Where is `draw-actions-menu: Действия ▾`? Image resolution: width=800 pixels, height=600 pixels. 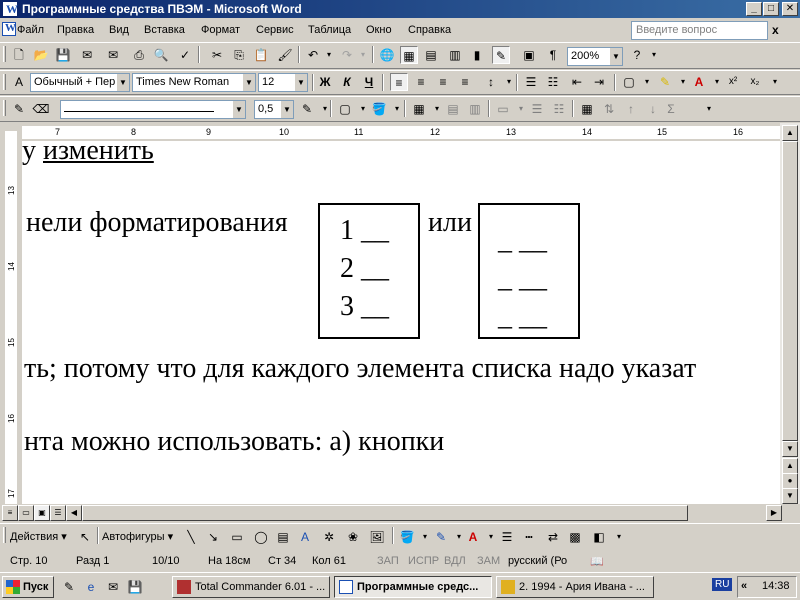 draw-actions-menu: Действия ▾ is located at coordinates (40, 537).